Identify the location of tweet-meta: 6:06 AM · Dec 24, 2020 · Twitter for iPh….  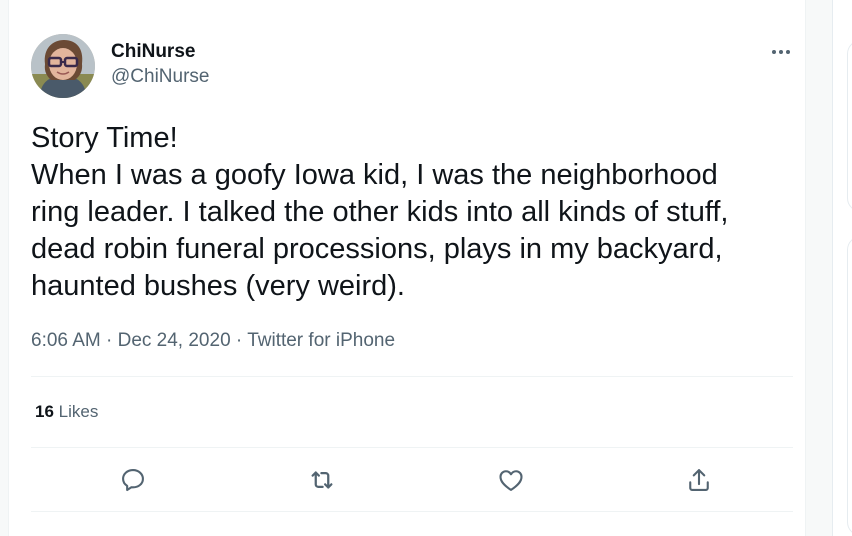
(213, 341).